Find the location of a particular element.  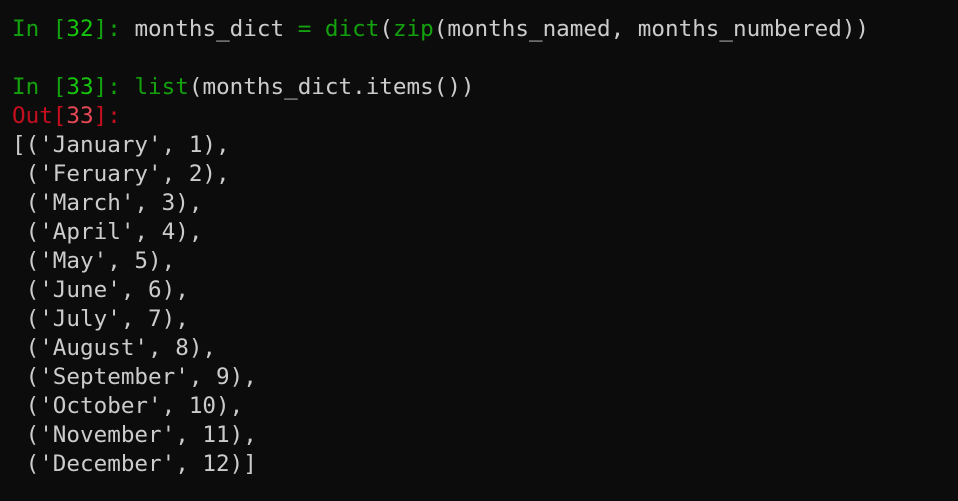

output-line: [('January', 1), is located at coordinates (485, 145).